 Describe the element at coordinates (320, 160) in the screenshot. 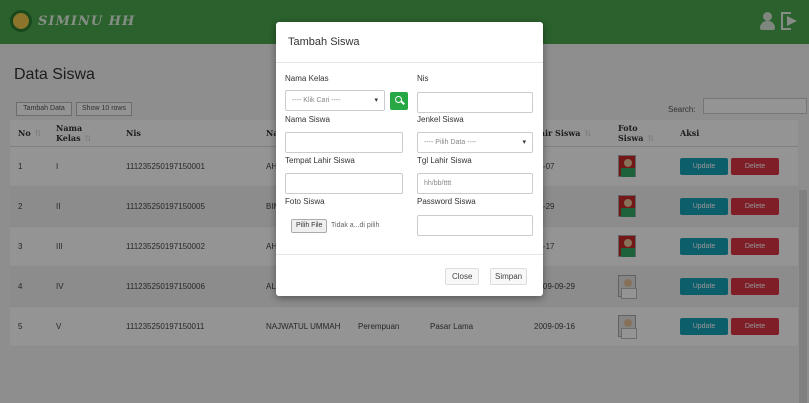

I see `tempat-lahir-label: Tempat Lahir Siswa` at that location.